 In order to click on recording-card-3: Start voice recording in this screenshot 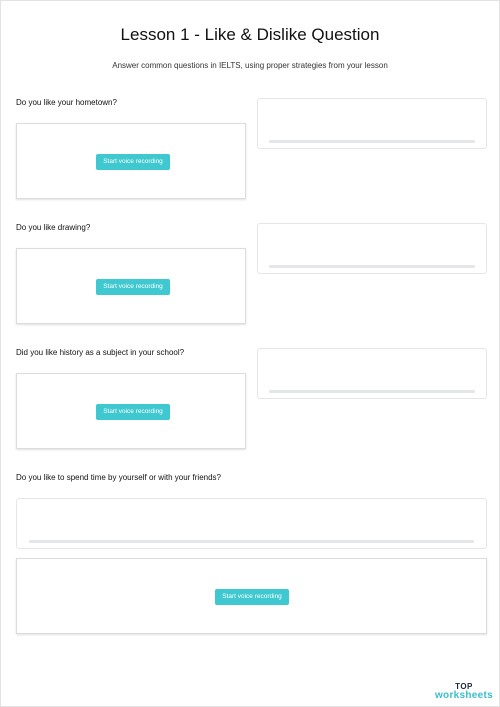, I will do `click(131, 411)`.